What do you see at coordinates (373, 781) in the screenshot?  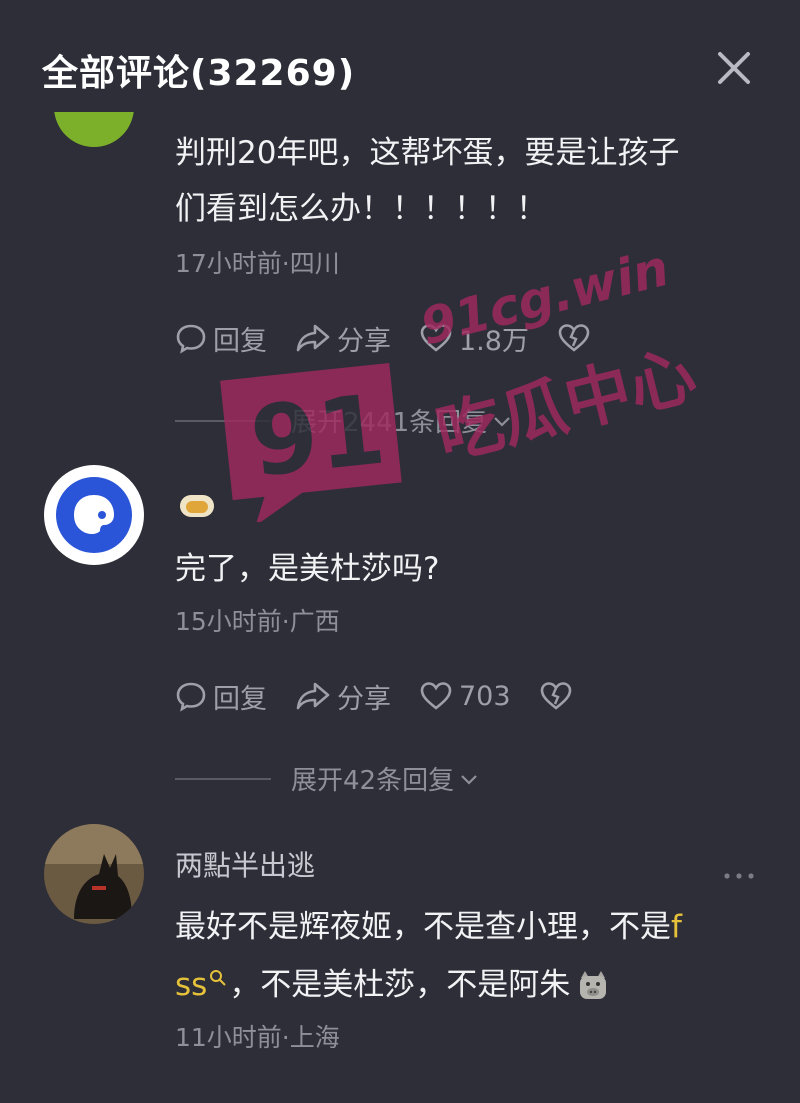 I see `expand-replies-label: 展开42条回复` at bounding box center [373, 781].